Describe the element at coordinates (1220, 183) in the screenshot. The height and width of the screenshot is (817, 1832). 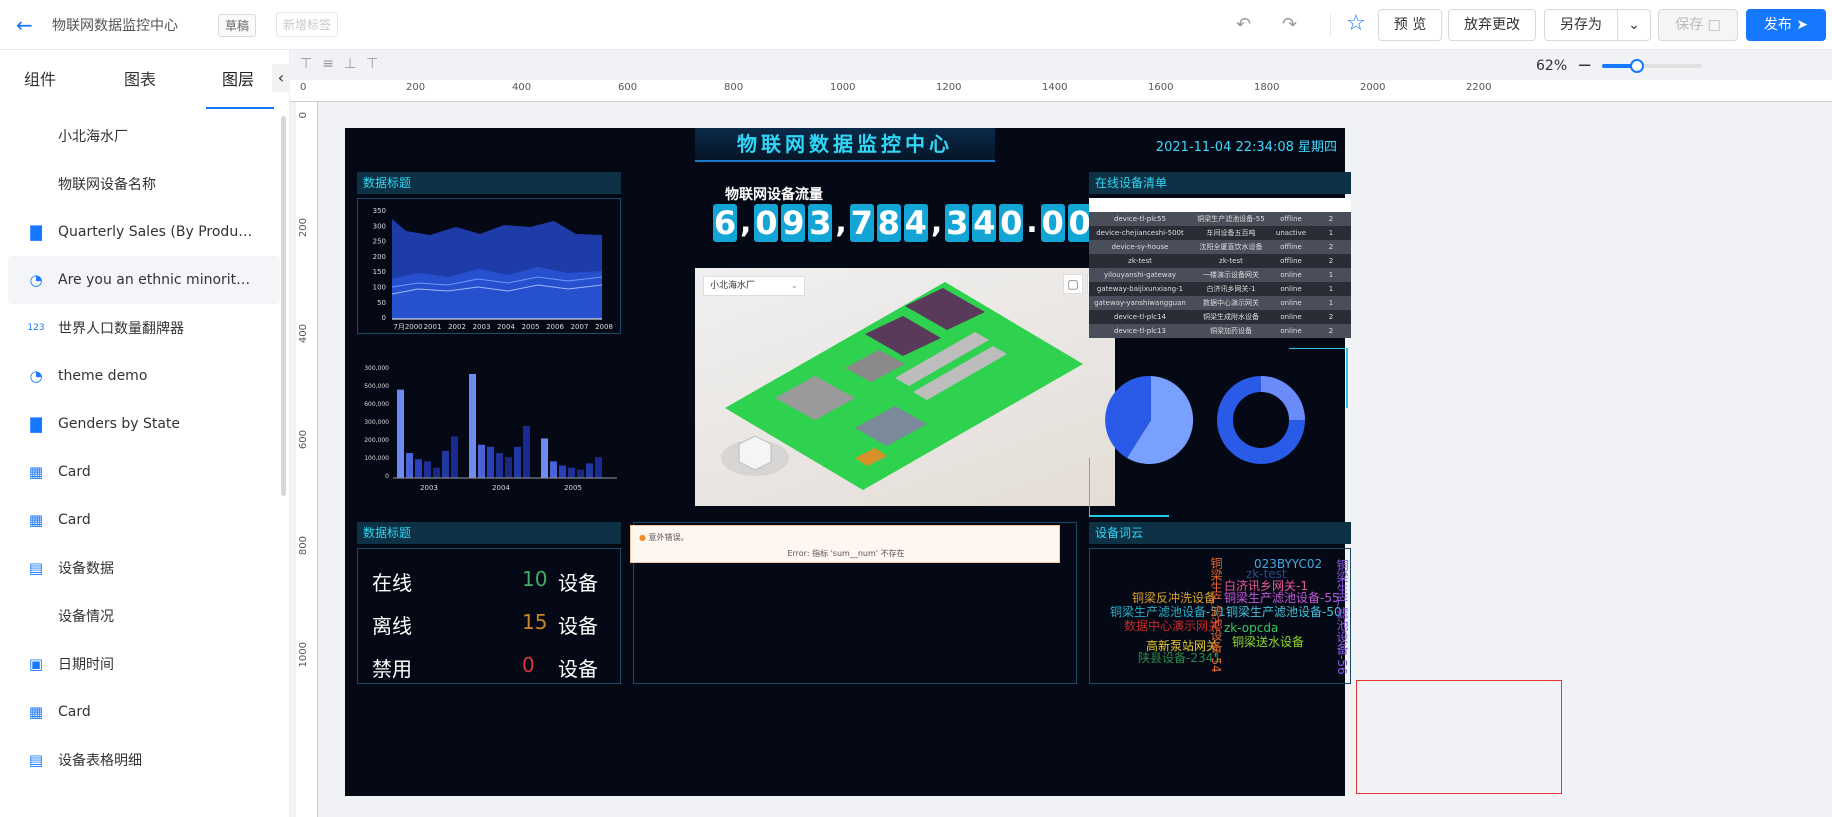
I see `panel-title-device-list: 在线设备清单` at that location.